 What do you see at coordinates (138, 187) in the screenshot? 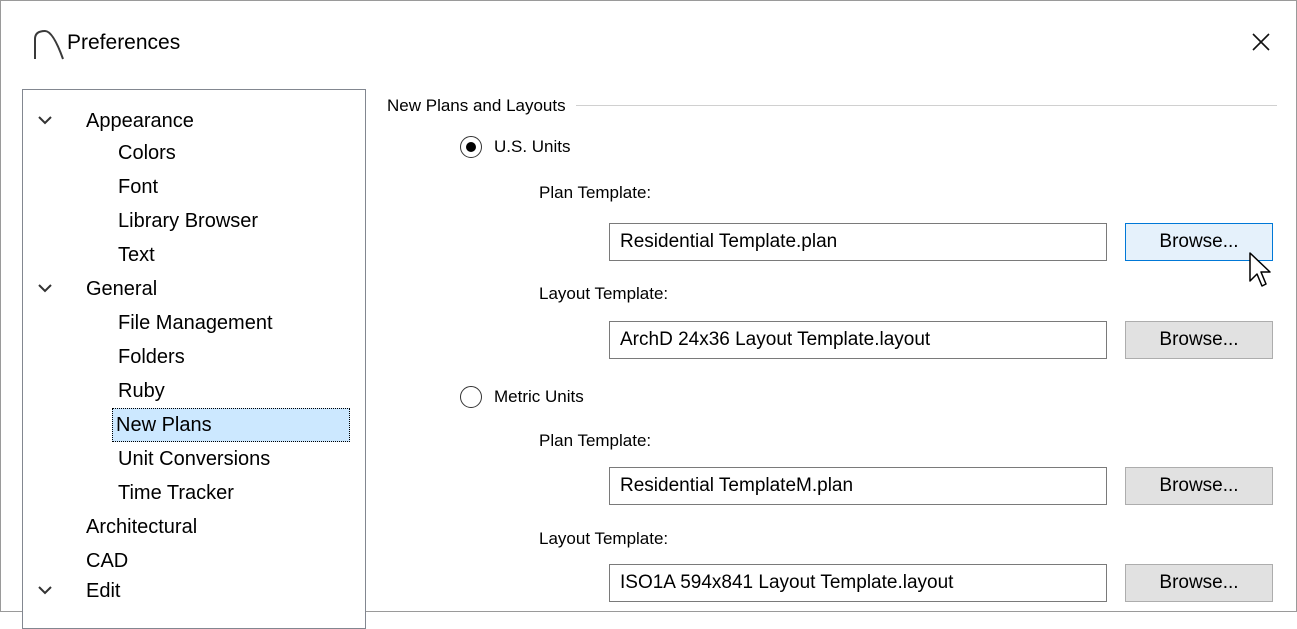
I see `tree-item-font: Font` at bounding box center [138, 187].